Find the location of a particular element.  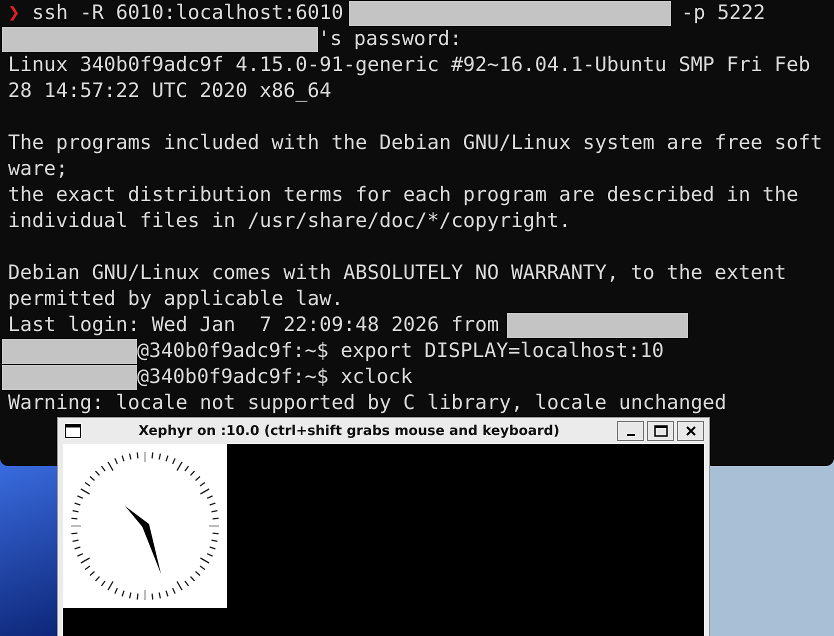

maximize-icon is located at coordinates (661, 431).